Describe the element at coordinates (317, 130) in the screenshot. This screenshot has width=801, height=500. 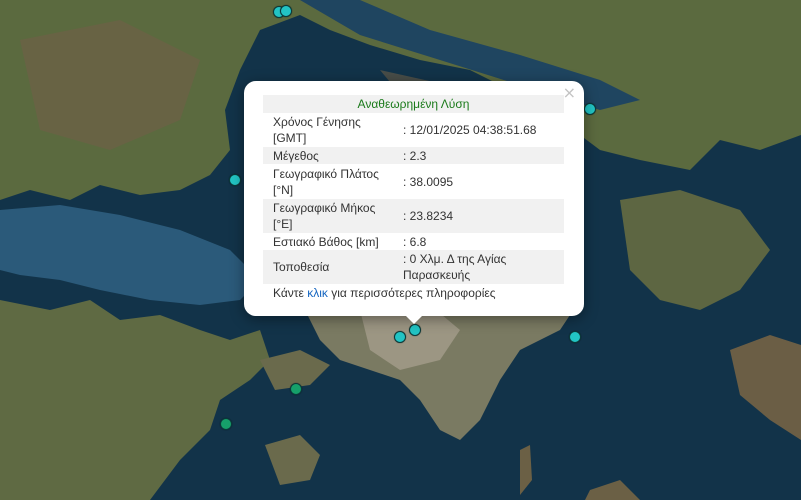
I see `info-label: Χρόνος Γένησης [GMT]` at that location.